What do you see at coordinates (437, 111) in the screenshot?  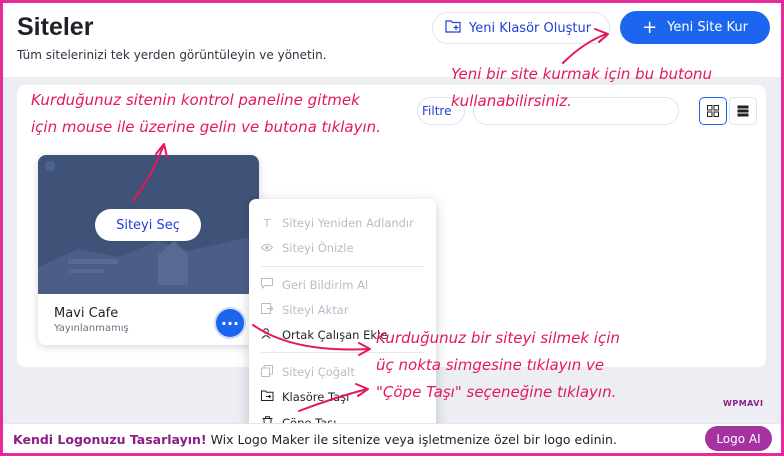 I see `filter-label: Filtre` at bounding box center [437, 111].